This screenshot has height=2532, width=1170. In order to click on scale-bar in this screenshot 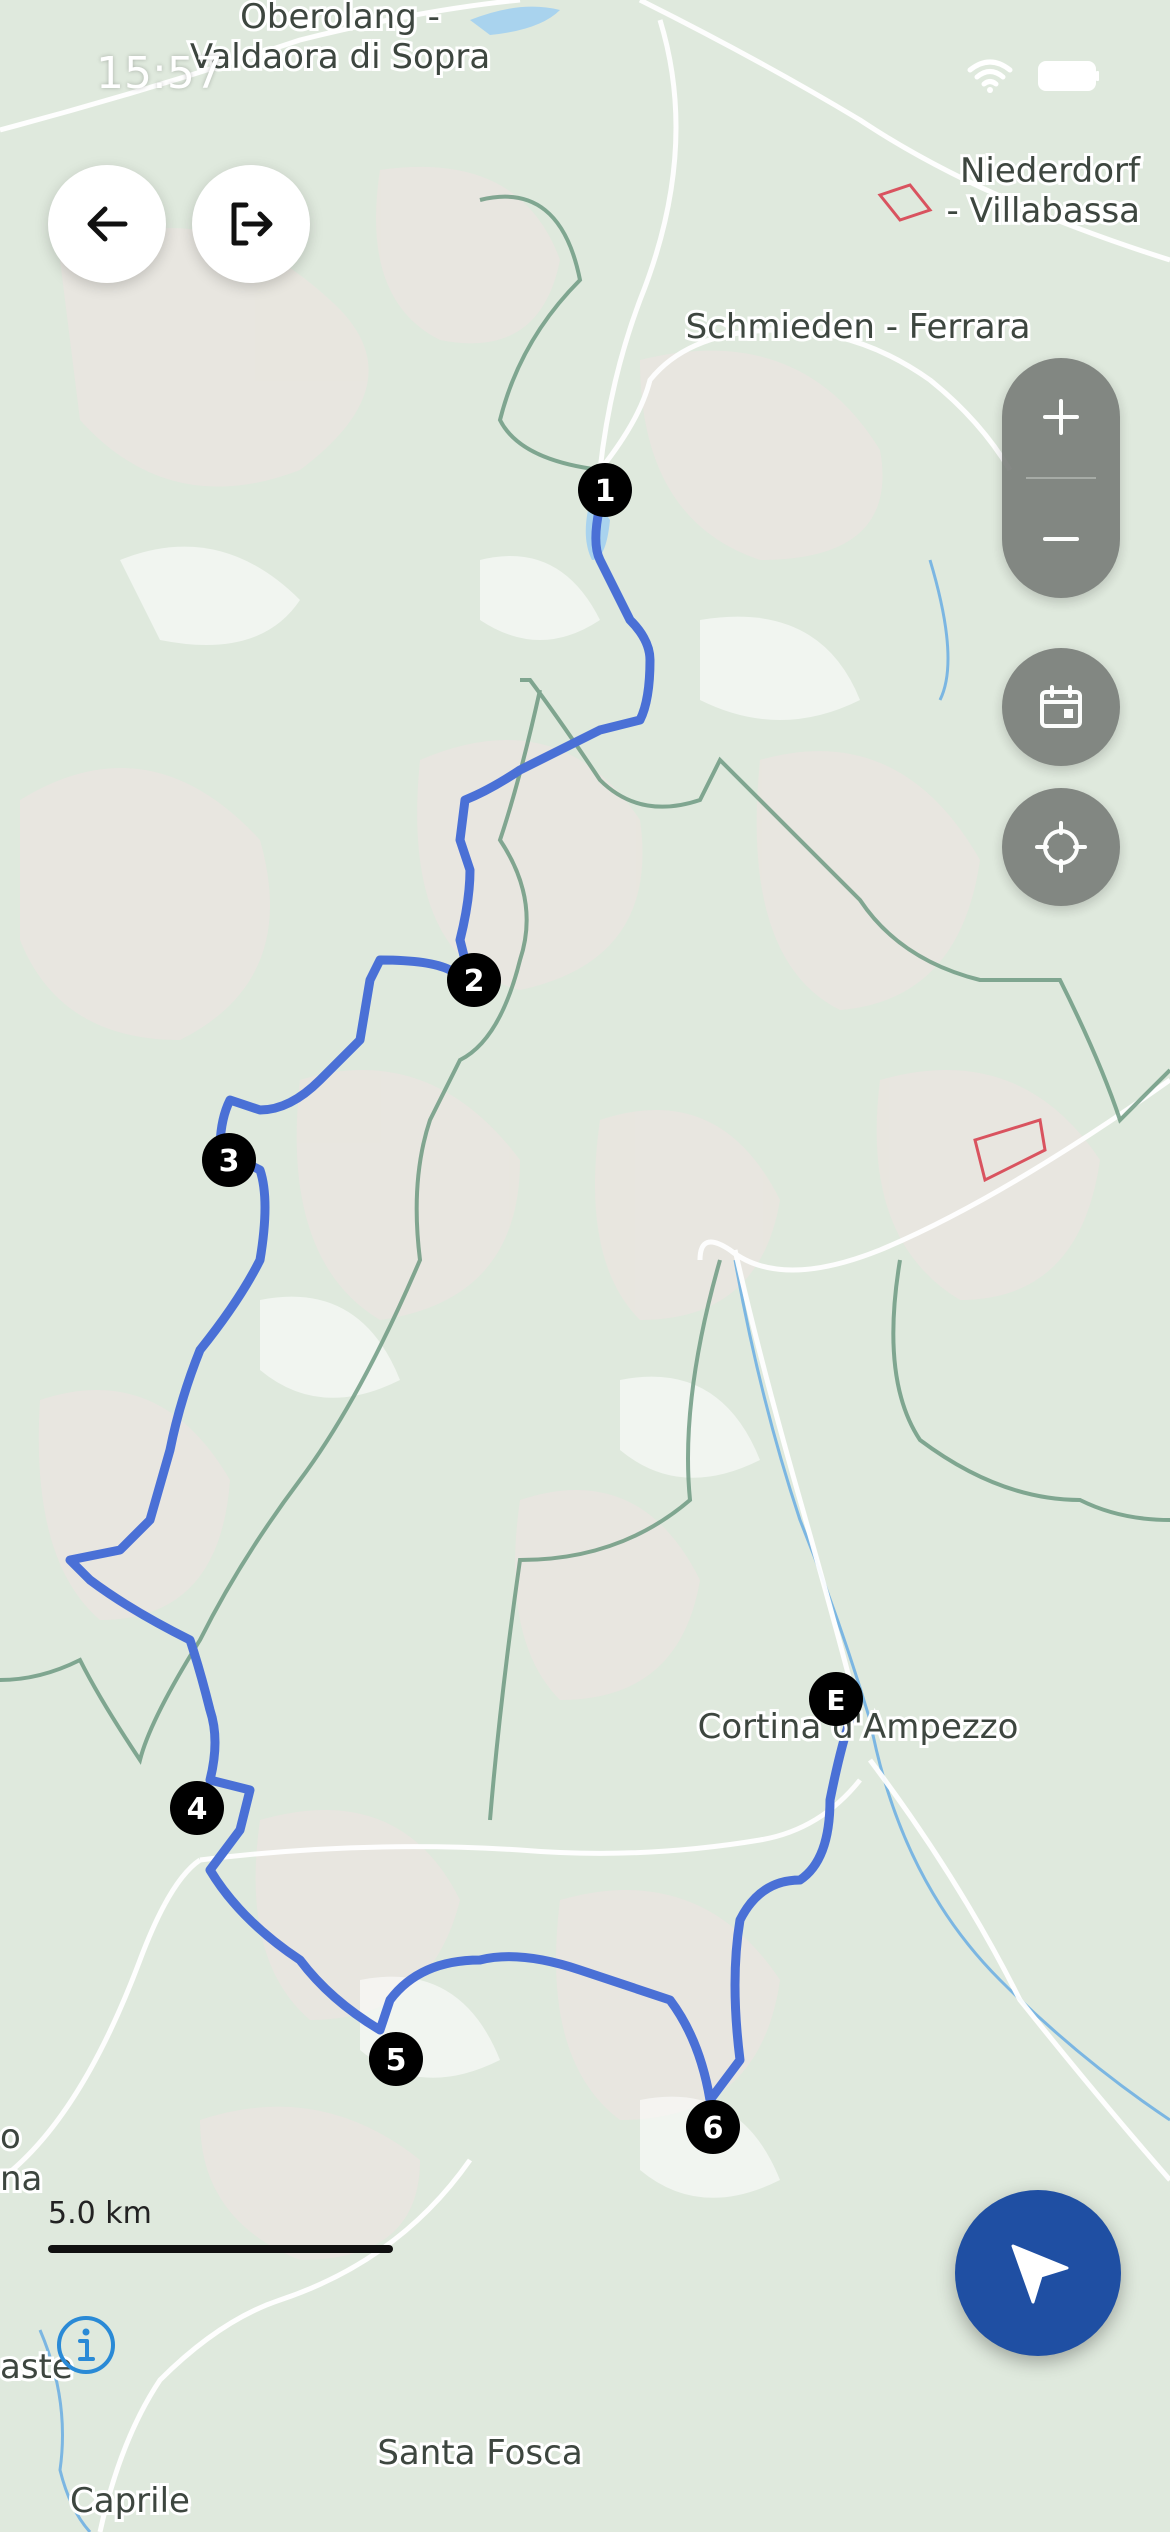, I will do `click(220, 2249)`.